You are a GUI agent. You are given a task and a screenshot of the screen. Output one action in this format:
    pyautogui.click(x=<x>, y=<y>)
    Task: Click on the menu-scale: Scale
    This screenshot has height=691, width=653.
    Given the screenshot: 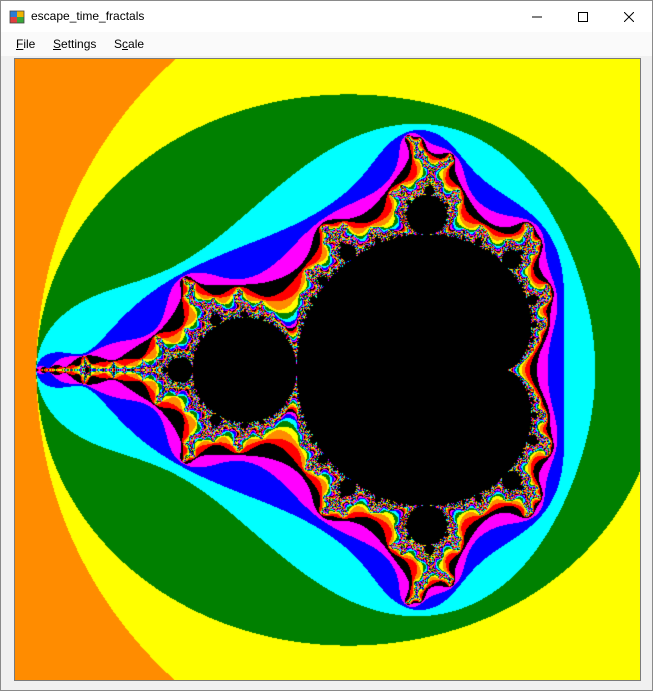 What is the action you would take?
    pyautogui.click(x=129, y=44)
    